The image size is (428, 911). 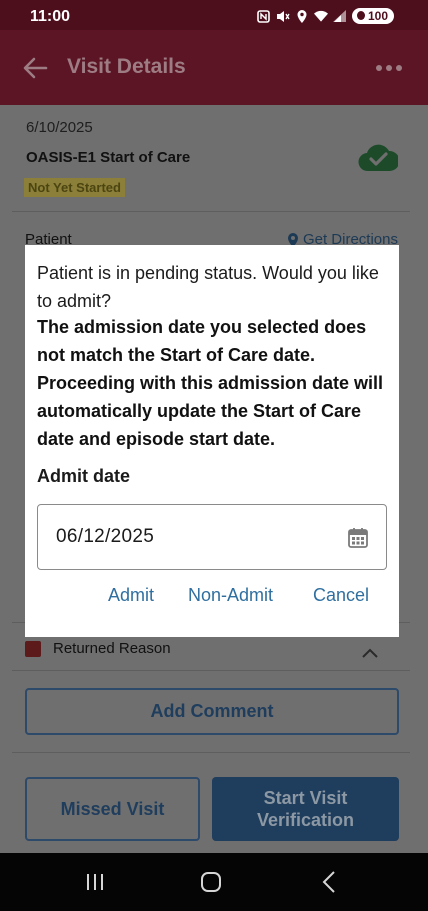 What do you see at coordinates (302, 16) in the screenshot?
I see `location-icon` at bounding box center [302, 16].